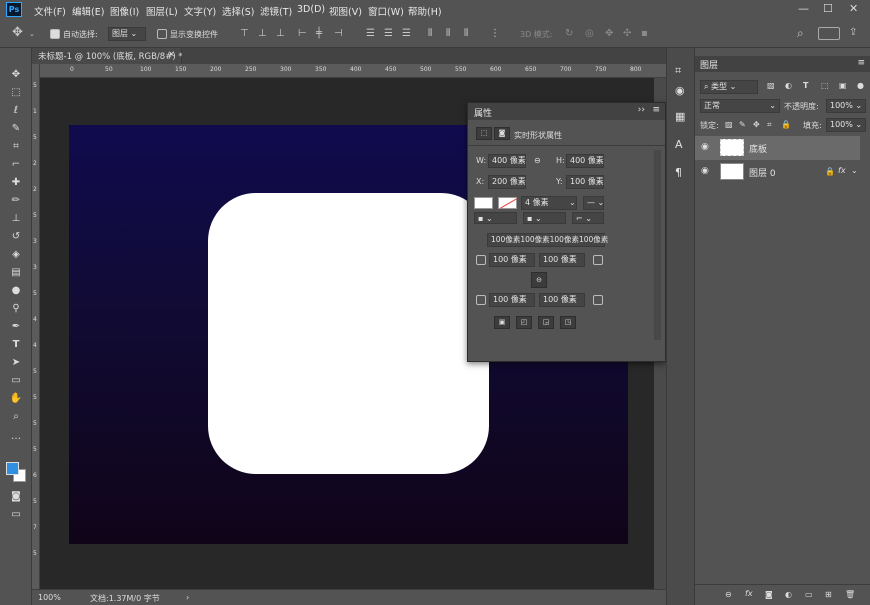 This screenshot has width=870, height=605. Describe the element at coordinates (678, 71) in the screenshot. I see `crop-panel-icon: ⌗` at that location.